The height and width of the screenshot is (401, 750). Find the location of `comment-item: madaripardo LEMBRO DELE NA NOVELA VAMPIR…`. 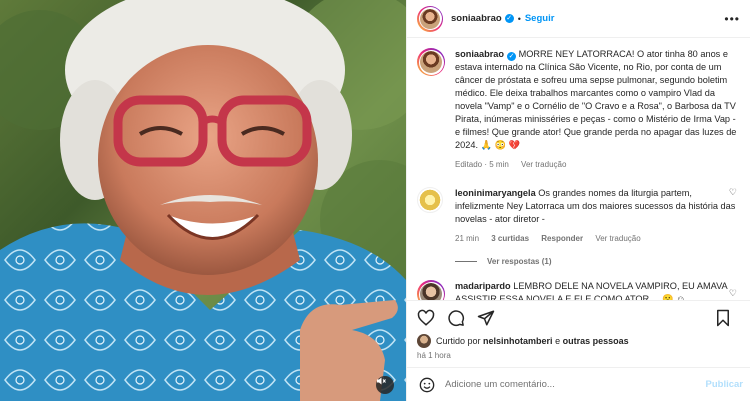

comment-item: madaripardo LEMBRO DELE NA NOVELA VAMPIR… is located at coordinates (579, 290).